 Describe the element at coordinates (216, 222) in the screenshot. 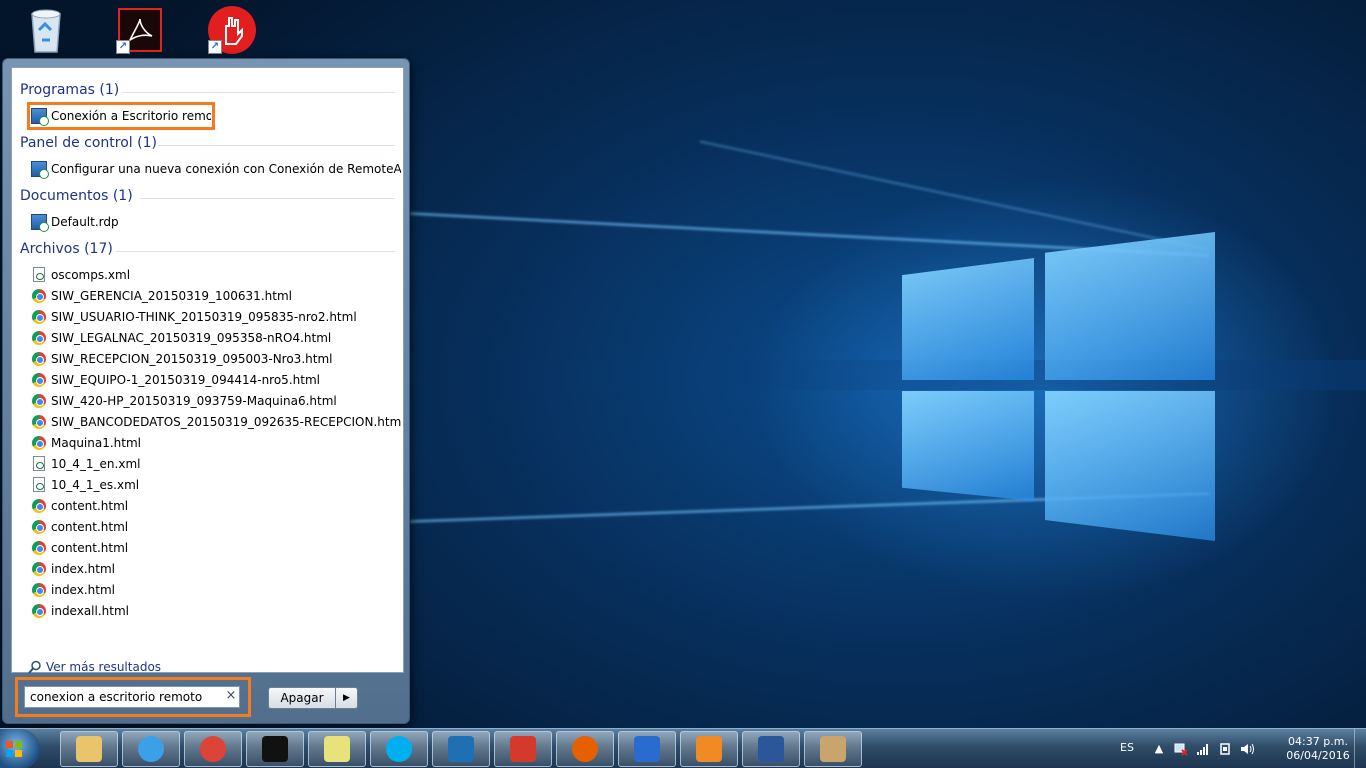

I see `result-default-rdp: Default.rdp` at that location.